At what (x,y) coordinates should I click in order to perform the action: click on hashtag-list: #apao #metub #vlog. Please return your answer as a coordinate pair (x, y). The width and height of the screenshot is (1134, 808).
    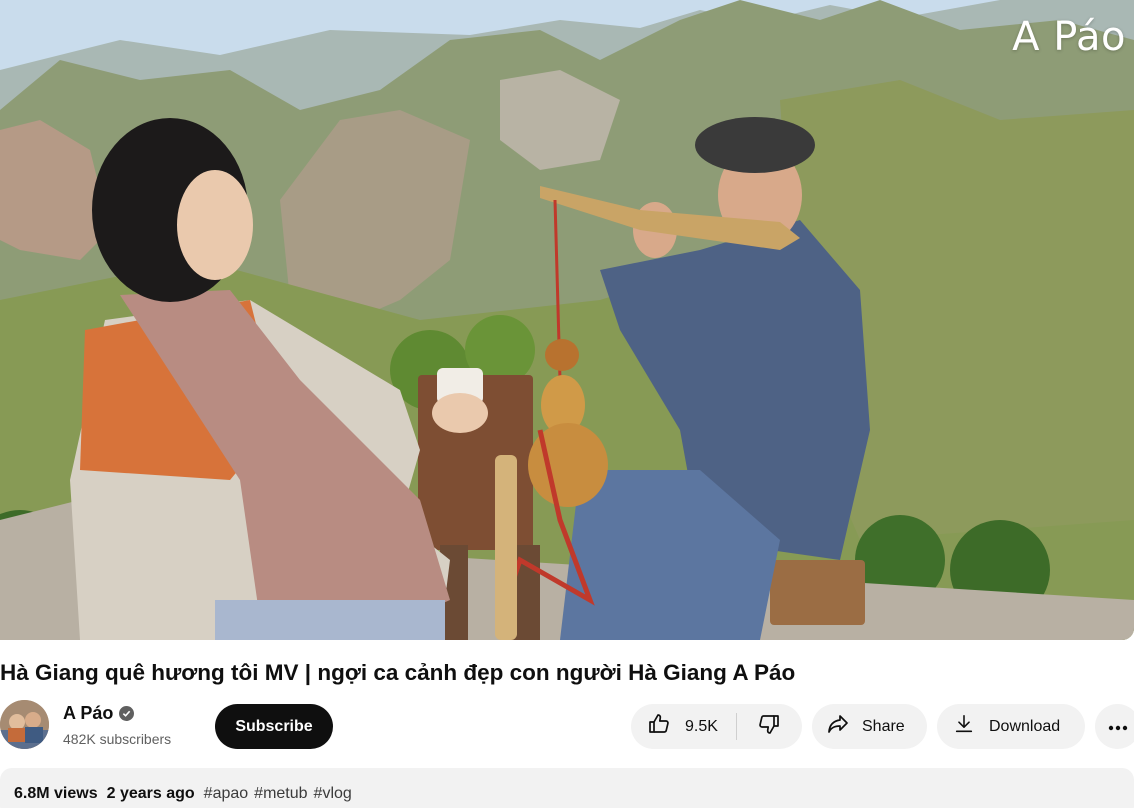
    Looking at the image, I should click on (278, 796).